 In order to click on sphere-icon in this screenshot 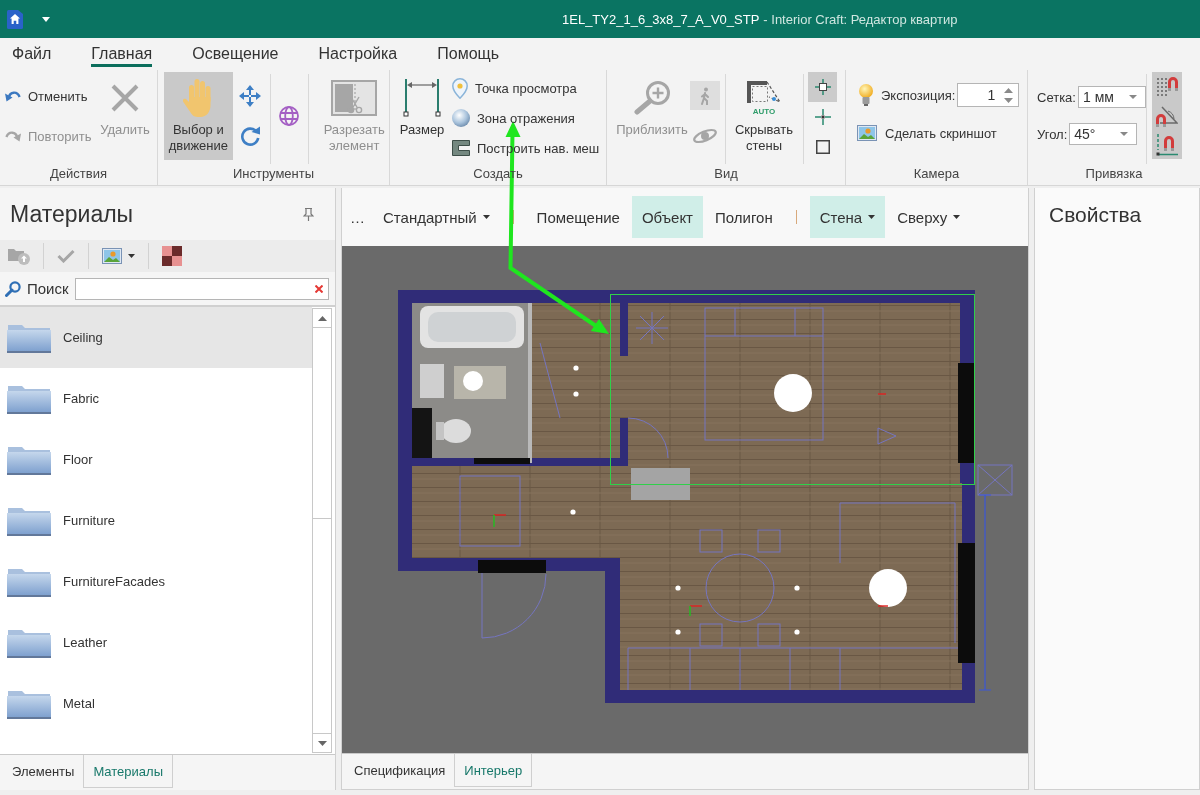, I will do `click(461, 118)`.